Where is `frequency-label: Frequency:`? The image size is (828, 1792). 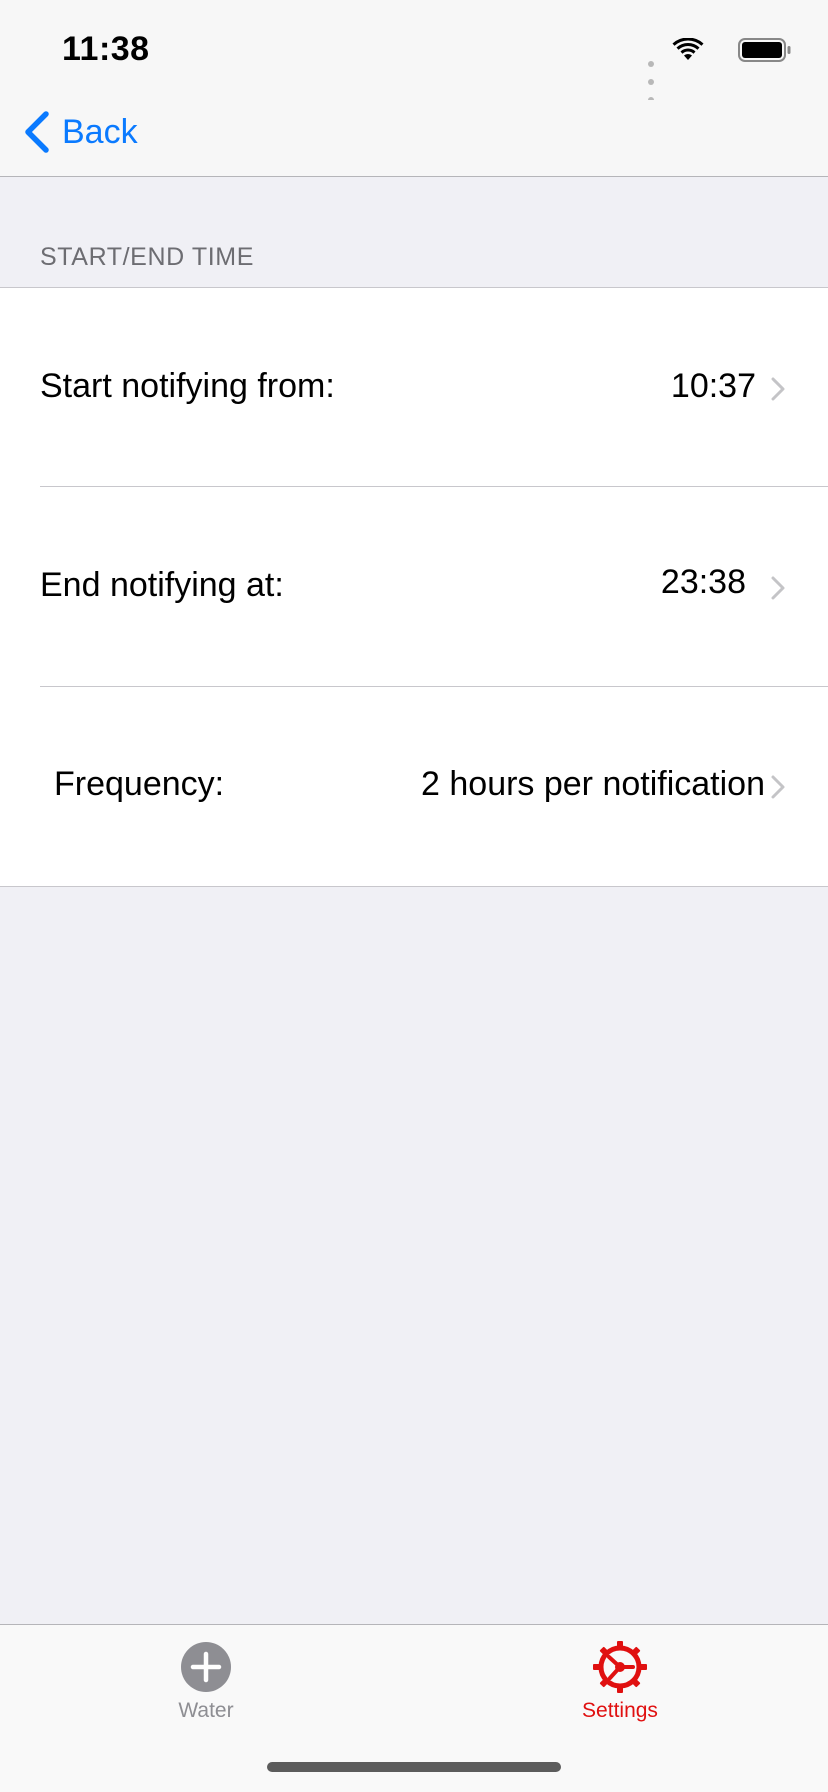 frequency-label: Frequency: is located at coordinates (139, 784).